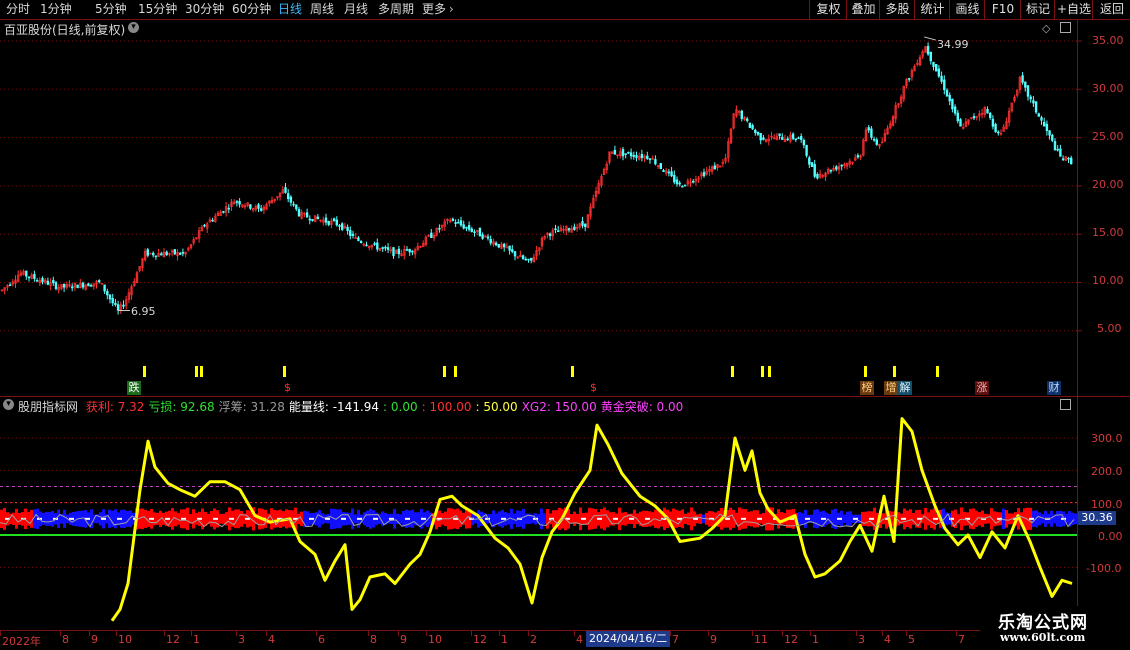 Image resolution: width=1130 pixels, height=650 pixels. Describe the element at coordinates (56, 9) in the screenshot. I see `tab-1min: 1分钟` at that location.